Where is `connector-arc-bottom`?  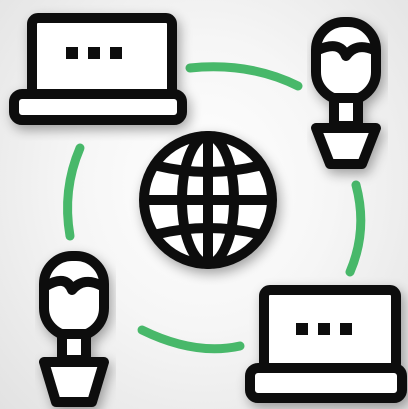 connector-arc-bottom is located at coordinates (191, 339).